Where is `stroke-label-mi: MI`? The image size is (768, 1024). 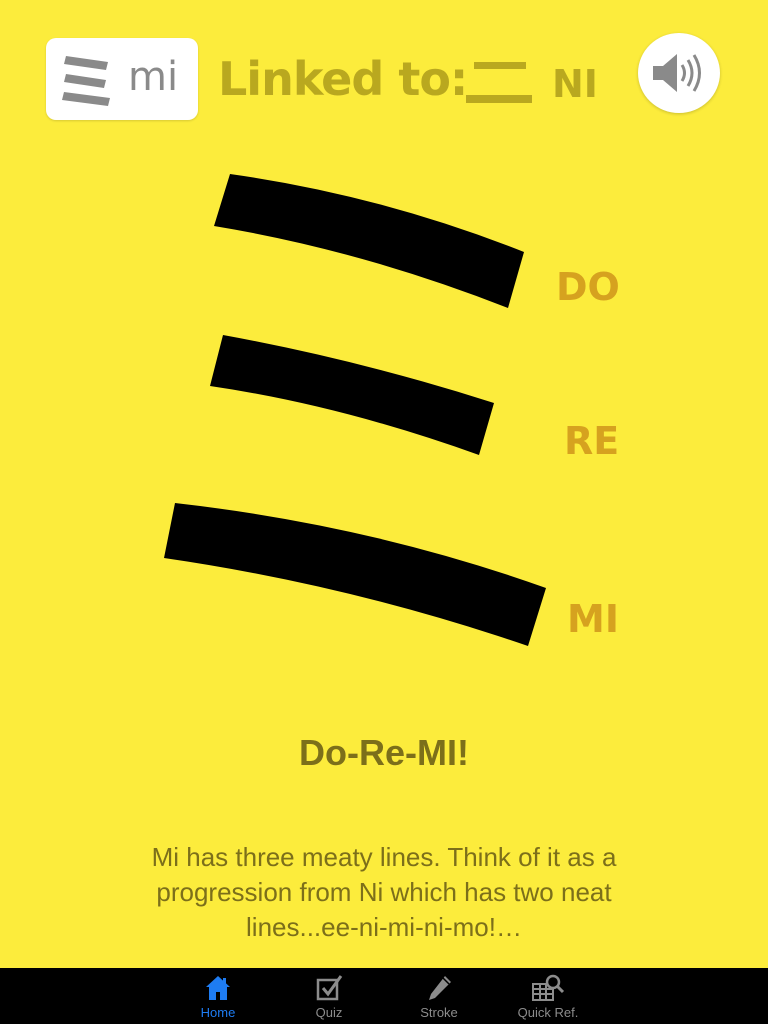
stroke-label-mi: MI is located at coordinates (593, 619).